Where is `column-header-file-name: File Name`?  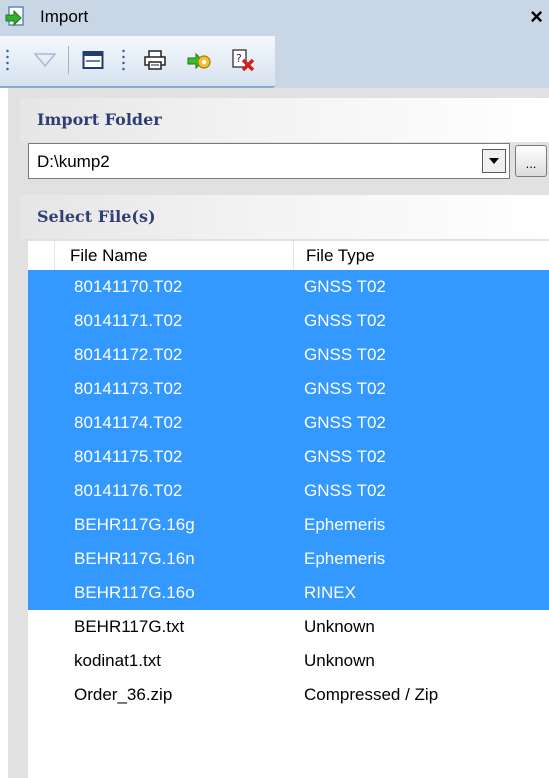 column-header-file-name: File Name is located at coordinates (108, 256).